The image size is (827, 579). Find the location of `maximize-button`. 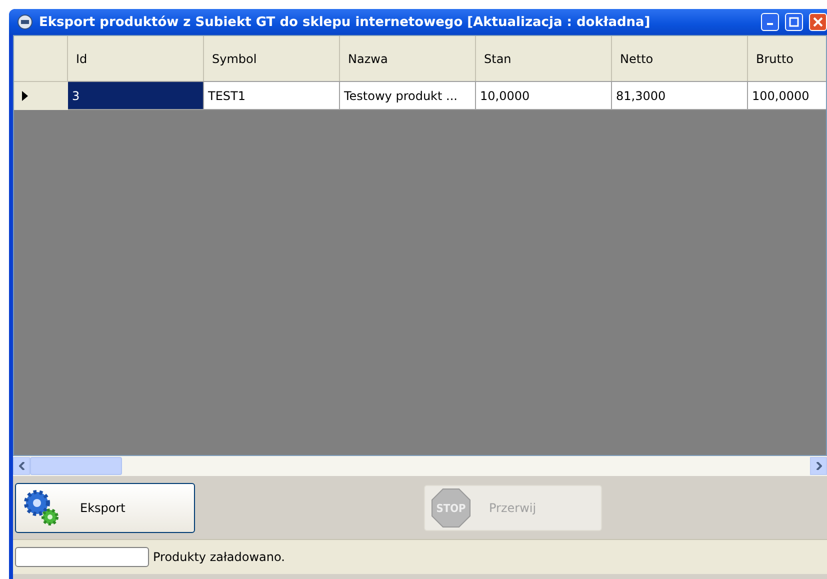

maximize-button is located at coordinates (794, 22).